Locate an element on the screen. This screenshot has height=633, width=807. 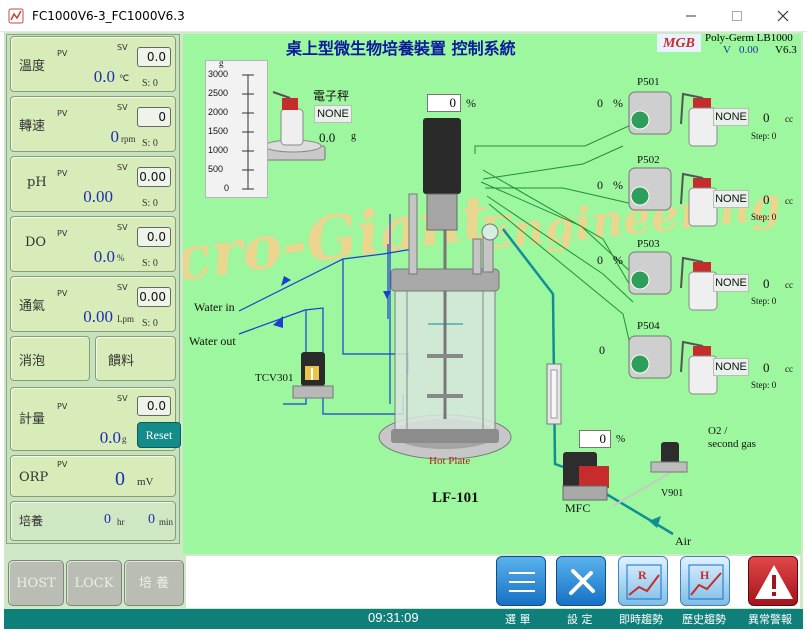
aeration-unit: Lpm is located at coordinates (125, 319).